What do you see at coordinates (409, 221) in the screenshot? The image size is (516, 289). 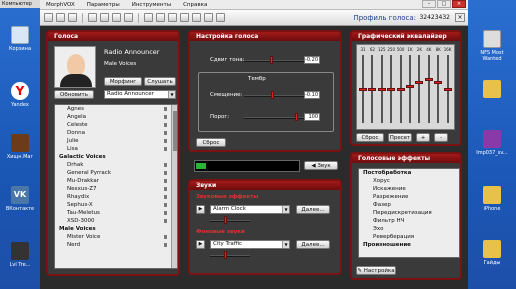 I see `effect-list-item: Фильтр НЧ` at bounding box center [409, 221].